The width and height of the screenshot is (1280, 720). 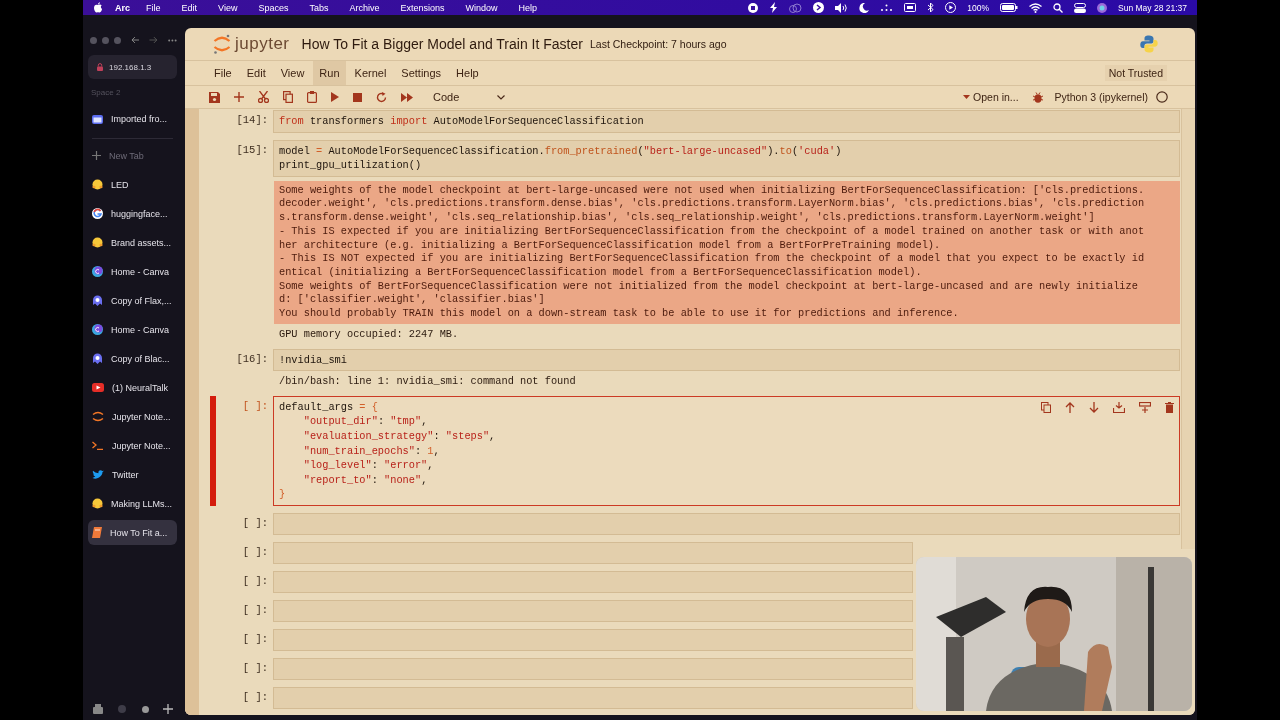 What do you see at coordinates (407, 97) in the screenshot?
I see `fast-forward-icon` at bounding box center [407, 97].